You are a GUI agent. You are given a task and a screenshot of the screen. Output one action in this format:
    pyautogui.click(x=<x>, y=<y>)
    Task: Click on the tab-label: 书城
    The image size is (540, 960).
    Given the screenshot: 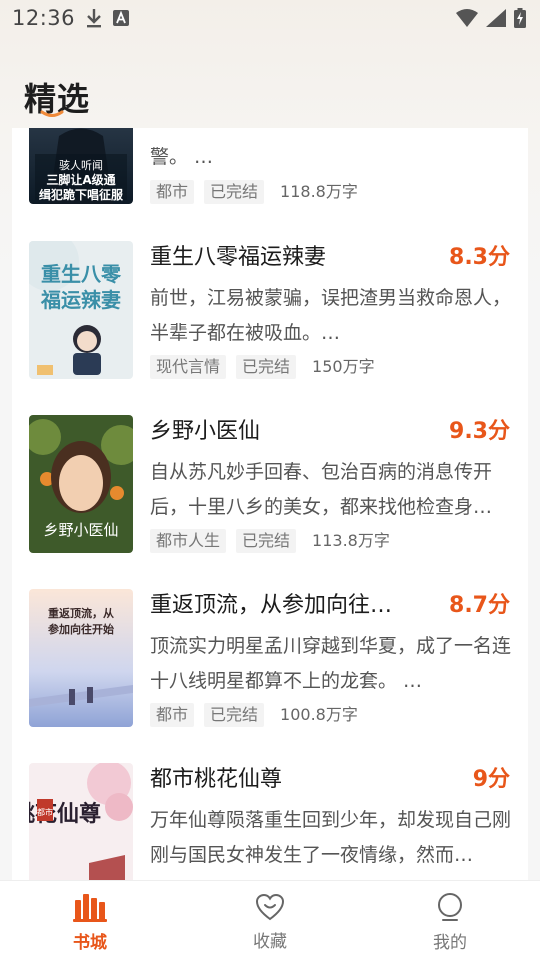 What is the action you would take?
    pyautogui.click(x=90, y=943)
    